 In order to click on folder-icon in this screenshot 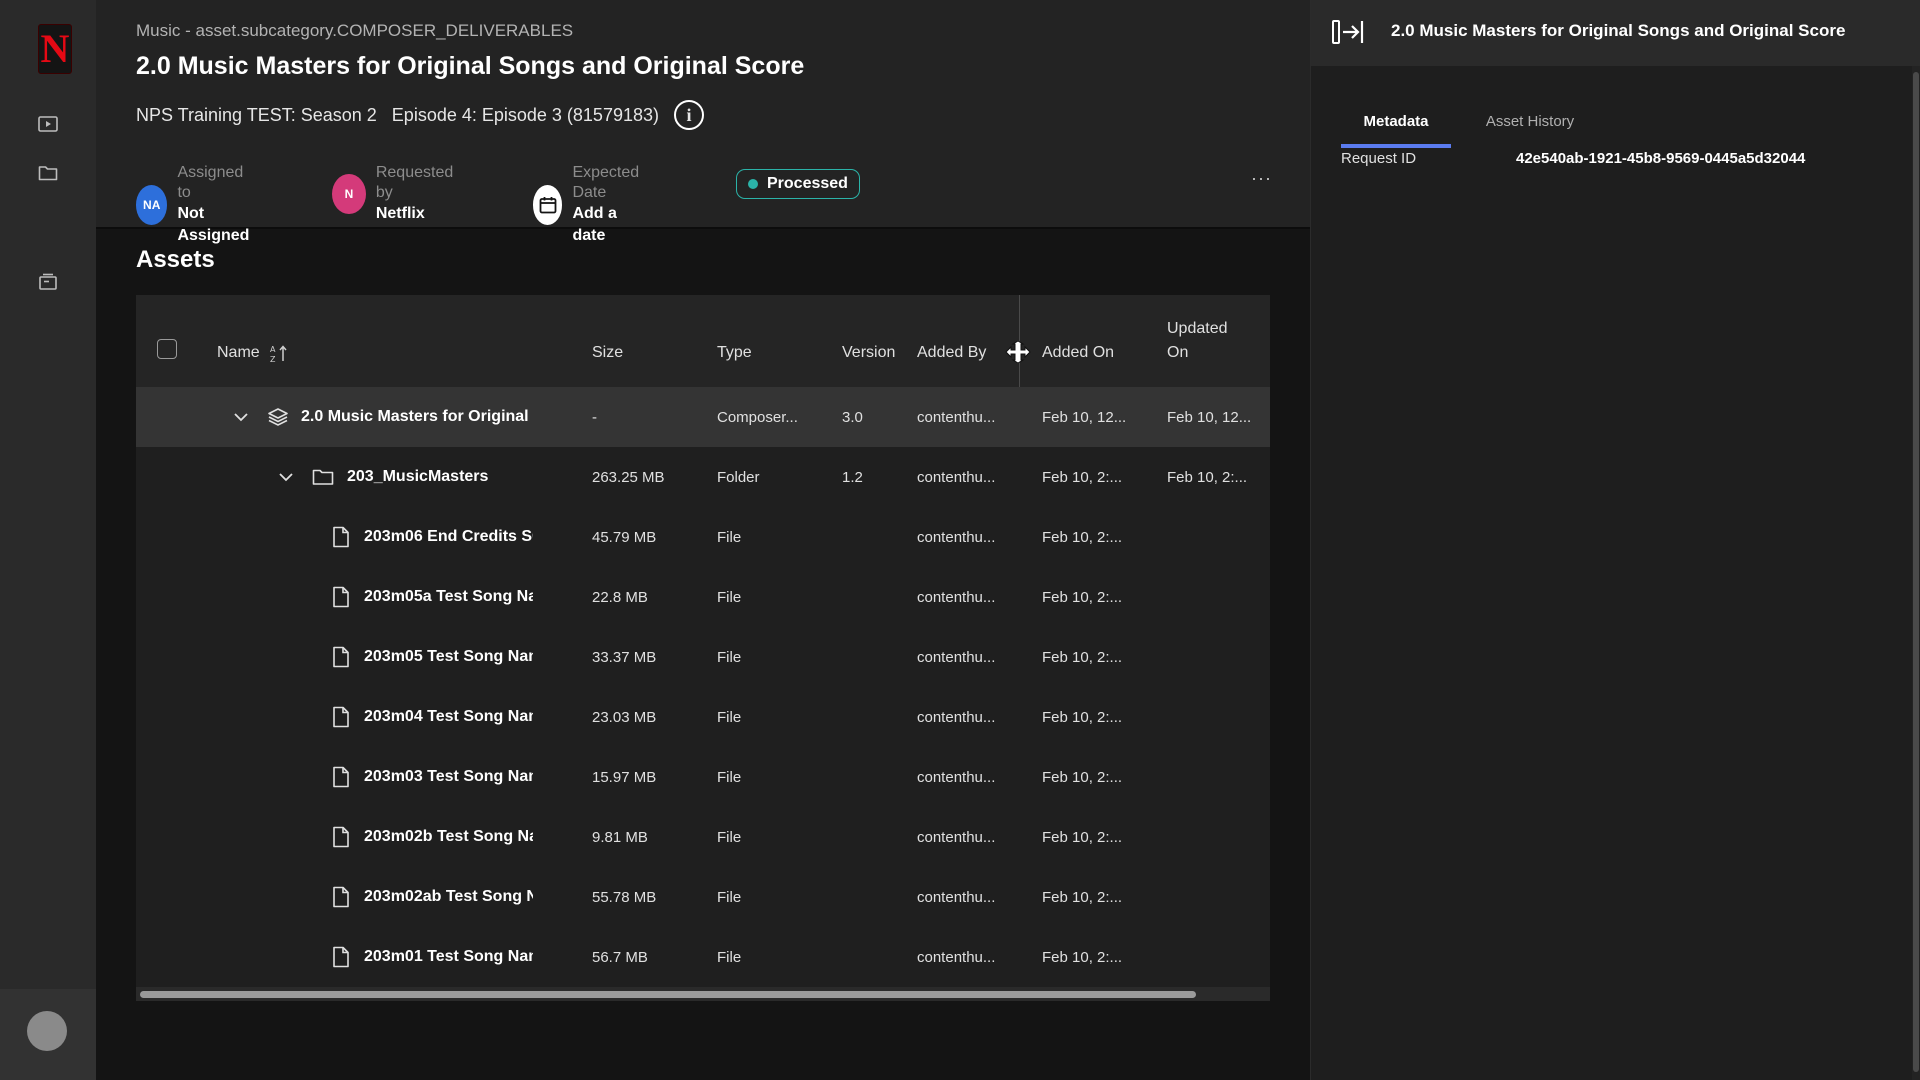, I will do `click(48, 173)`.